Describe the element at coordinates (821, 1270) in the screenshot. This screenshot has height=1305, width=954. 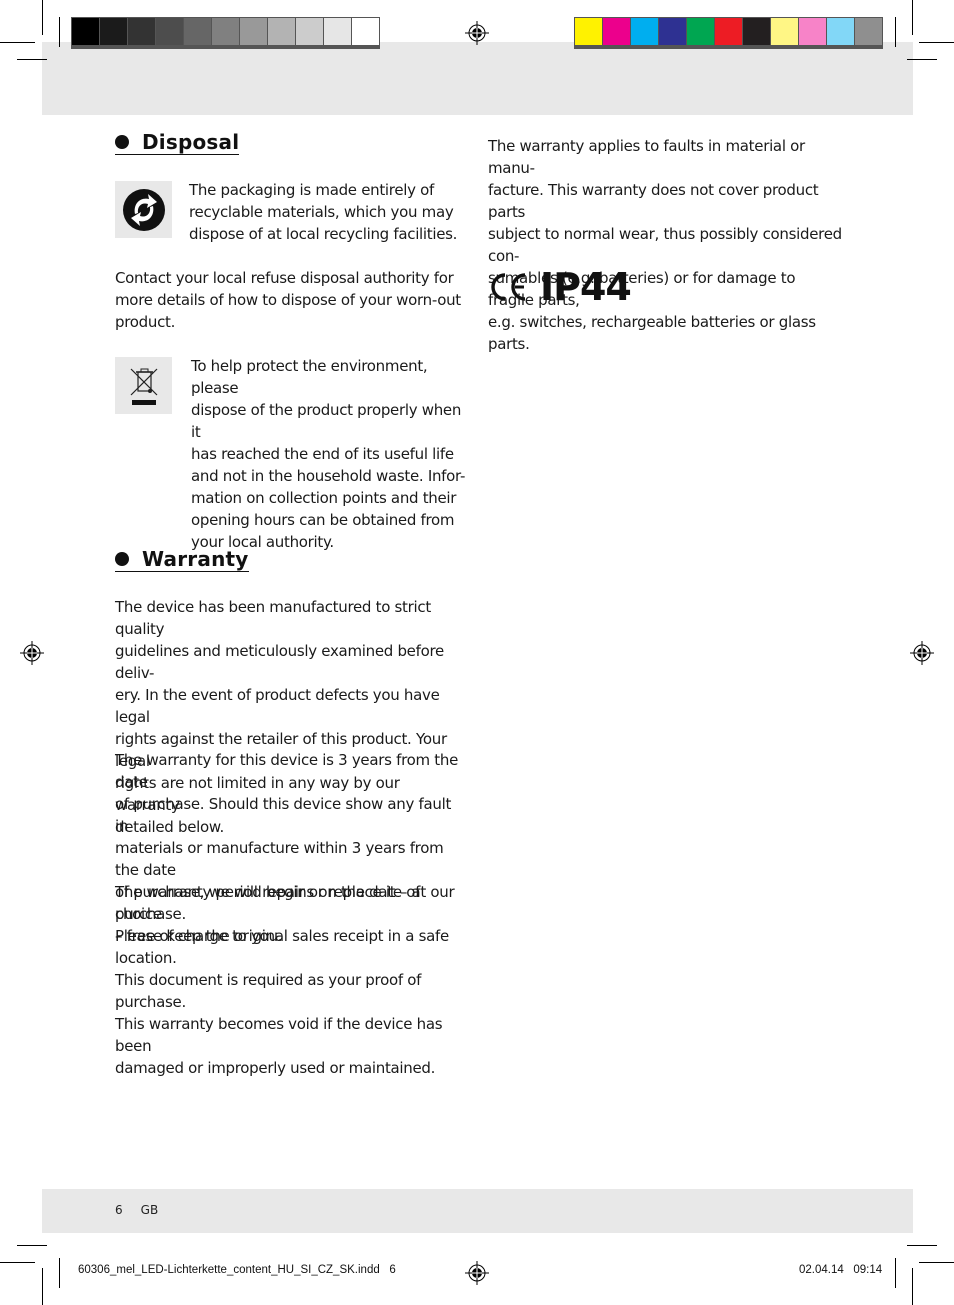
I see `print-date: 02.04.14` at that location.